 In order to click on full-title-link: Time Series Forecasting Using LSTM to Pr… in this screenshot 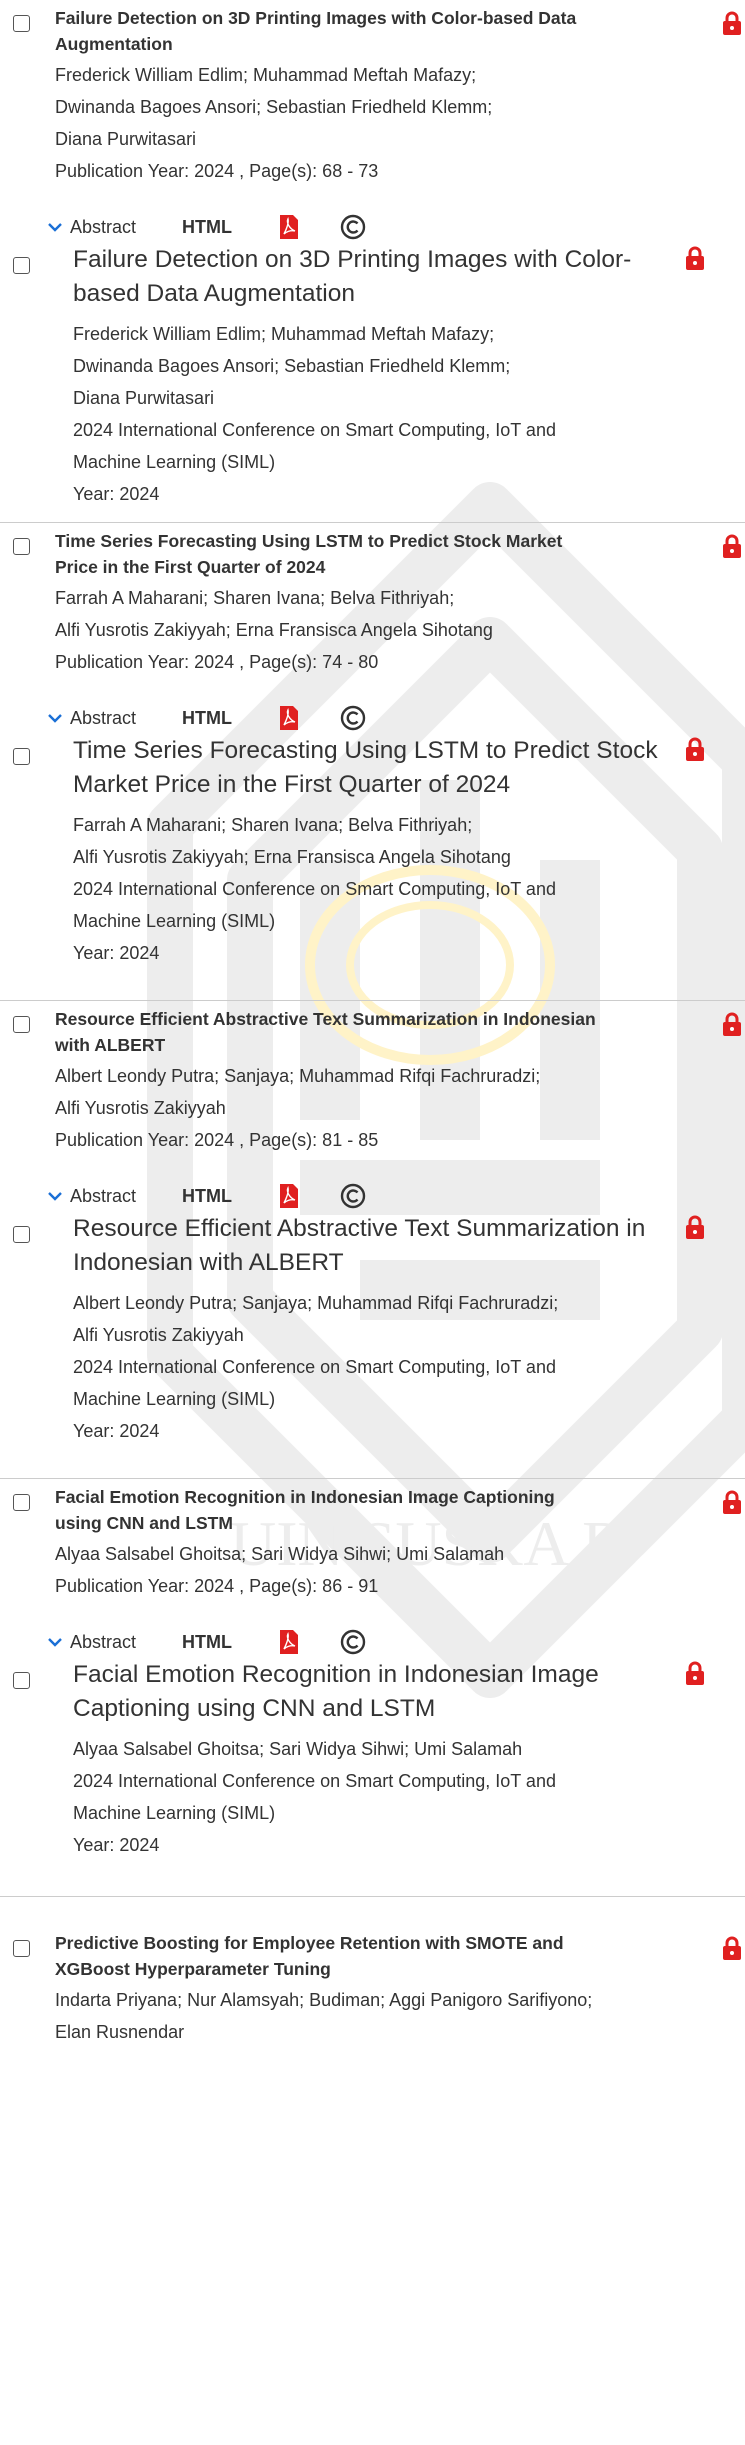, I will do `click(378, 768)`.